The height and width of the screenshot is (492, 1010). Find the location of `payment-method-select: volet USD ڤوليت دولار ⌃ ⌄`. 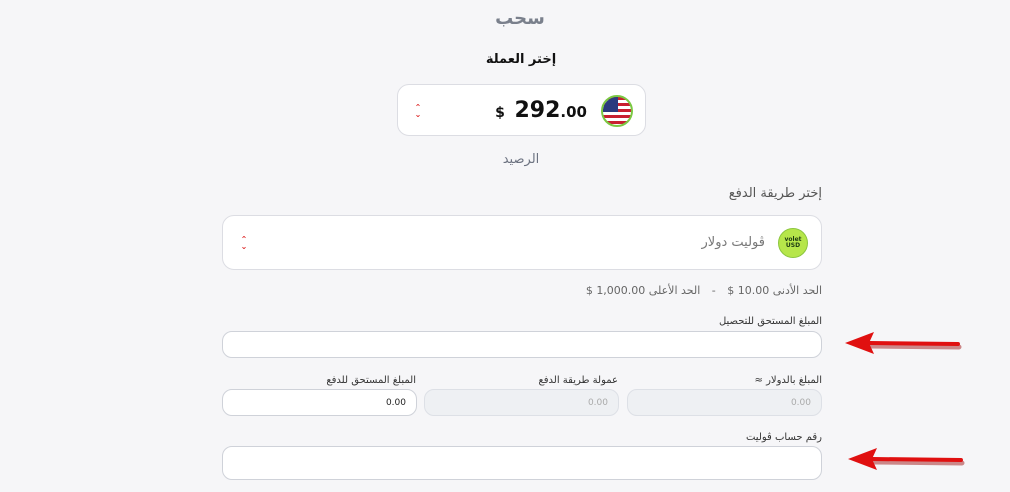

payment-method-select: volet USD ڤوليت دولار ⌃ ⌄ is located at coordinates (522, 242).